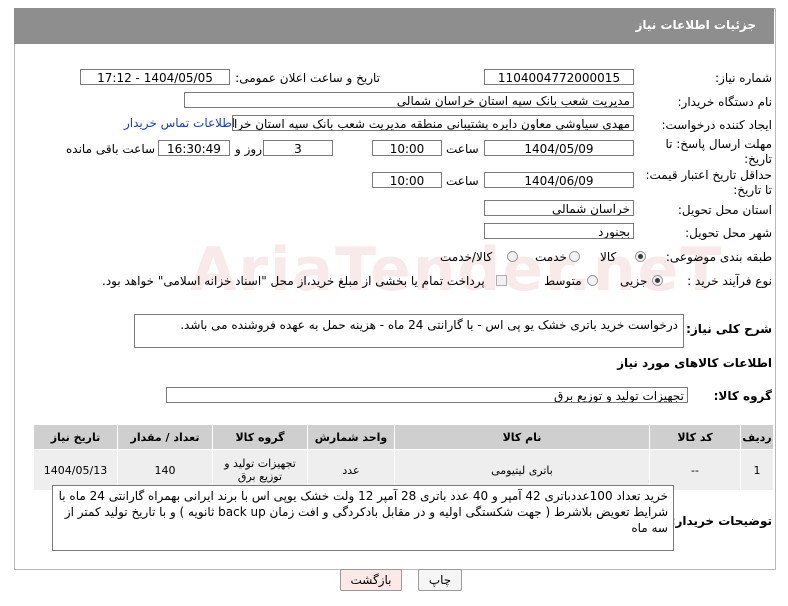  Describe the element at coordinates (248, 149) in the screenshot. I see `days-label: روز و` at that location.